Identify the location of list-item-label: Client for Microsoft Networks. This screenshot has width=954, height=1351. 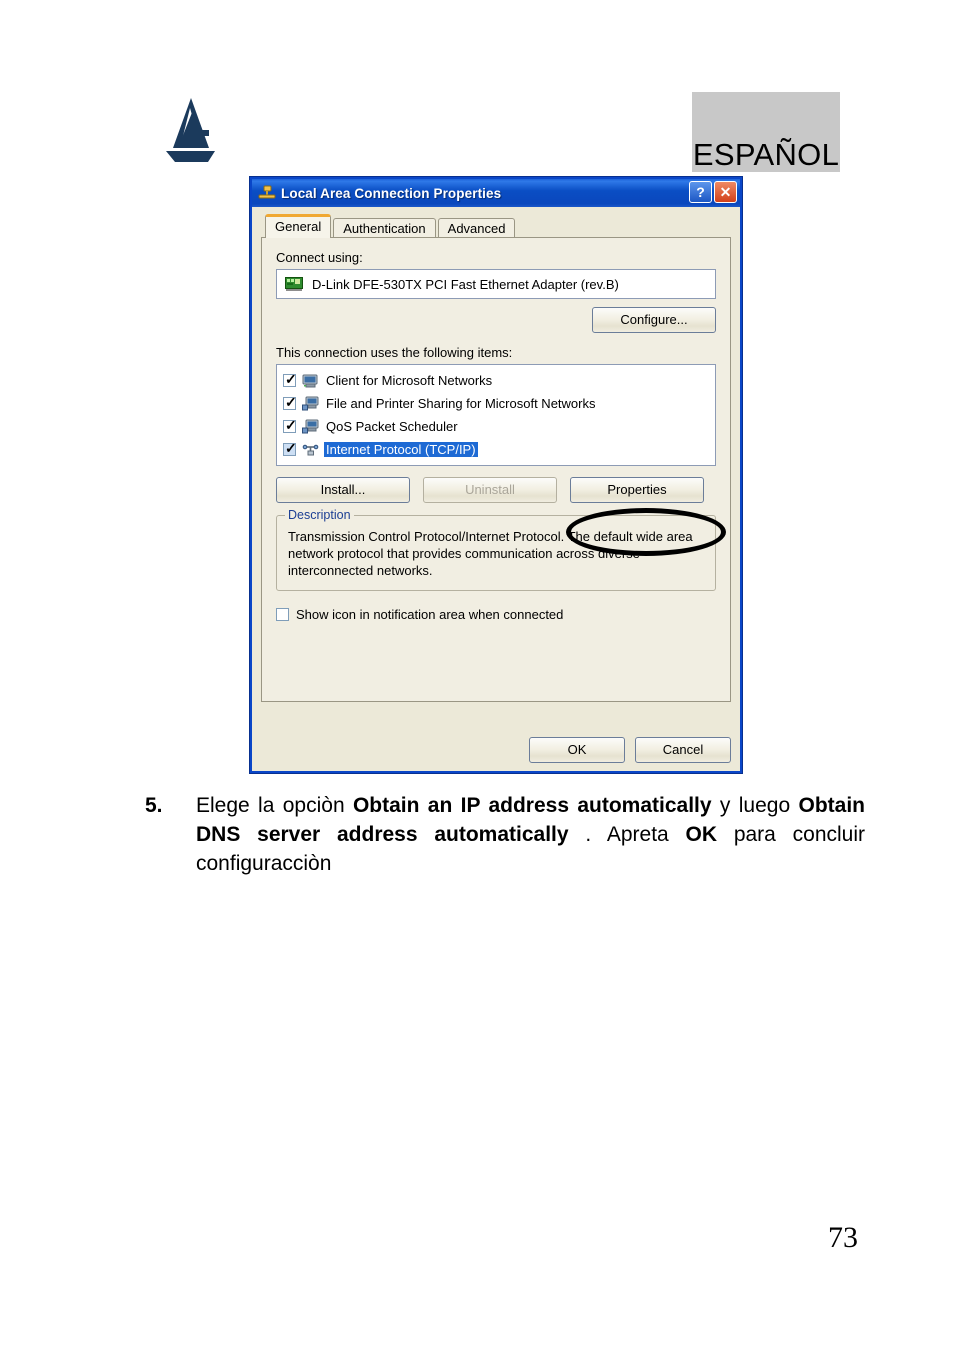
(409, 380).